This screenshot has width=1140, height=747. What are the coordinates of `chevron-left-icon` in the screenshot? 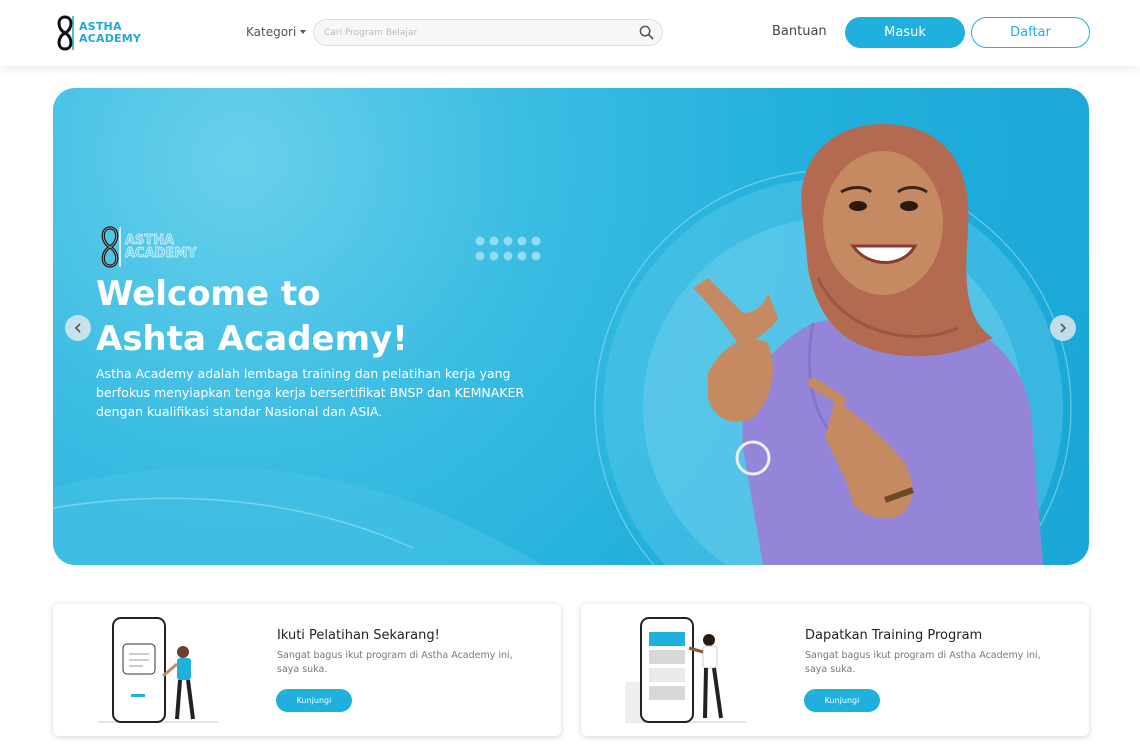 It's located at (77, 328).